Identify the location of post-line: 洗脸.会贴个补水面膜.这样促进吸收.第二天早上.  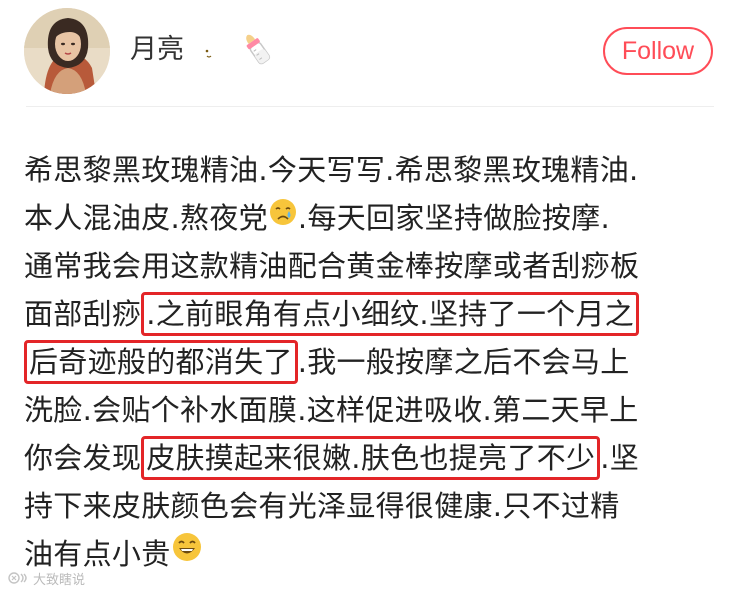
(374, 410).